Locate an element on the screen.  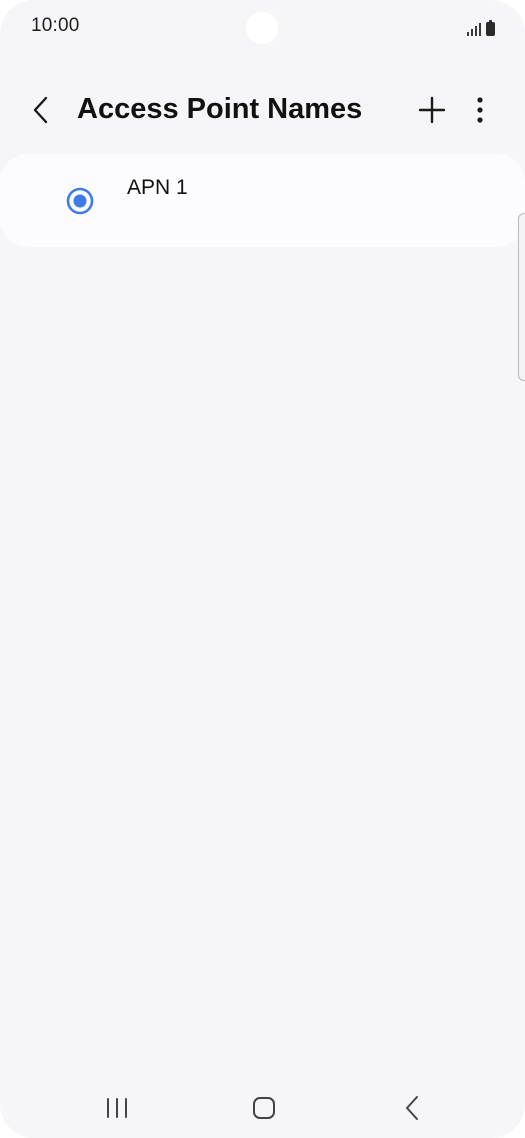
back-button is located at coordinates (42, 110).